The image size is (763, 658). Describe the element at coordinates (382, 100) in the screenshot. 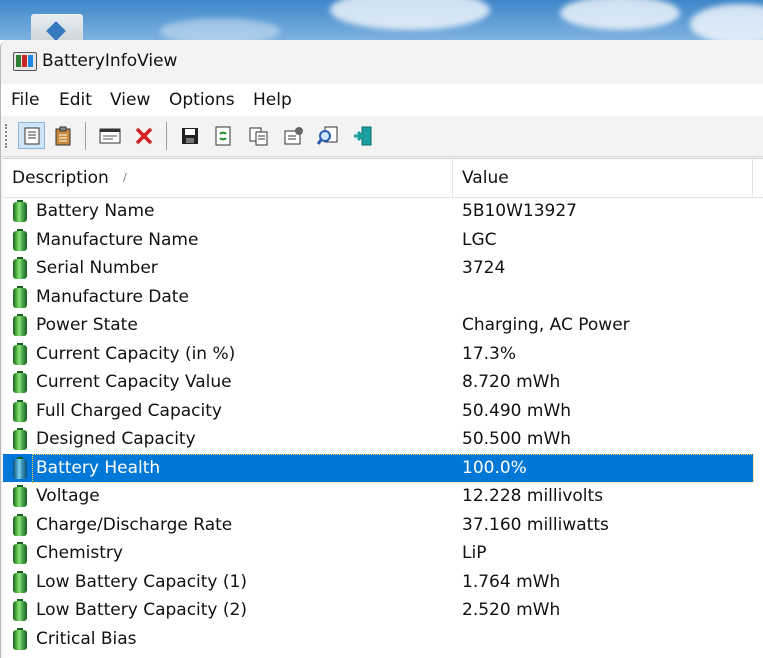

I see `menu-bar: File Edit View Options Help` at that location.